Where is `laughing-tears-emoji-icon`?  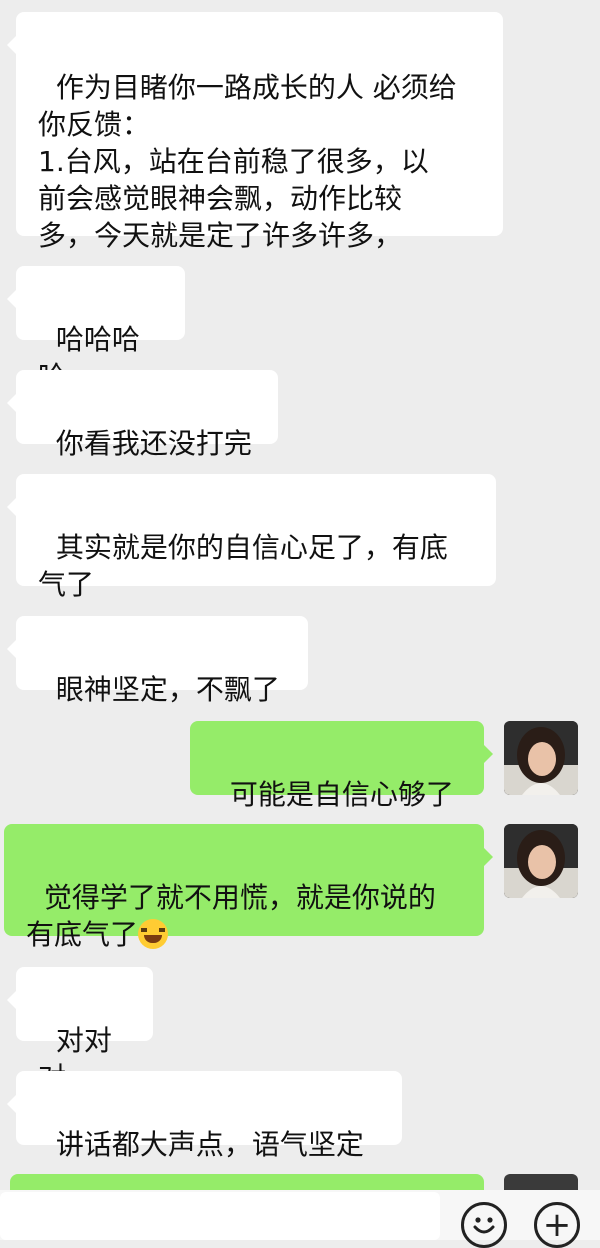
laughing-tears-emoji-icon is located at coordinates (153, 934).